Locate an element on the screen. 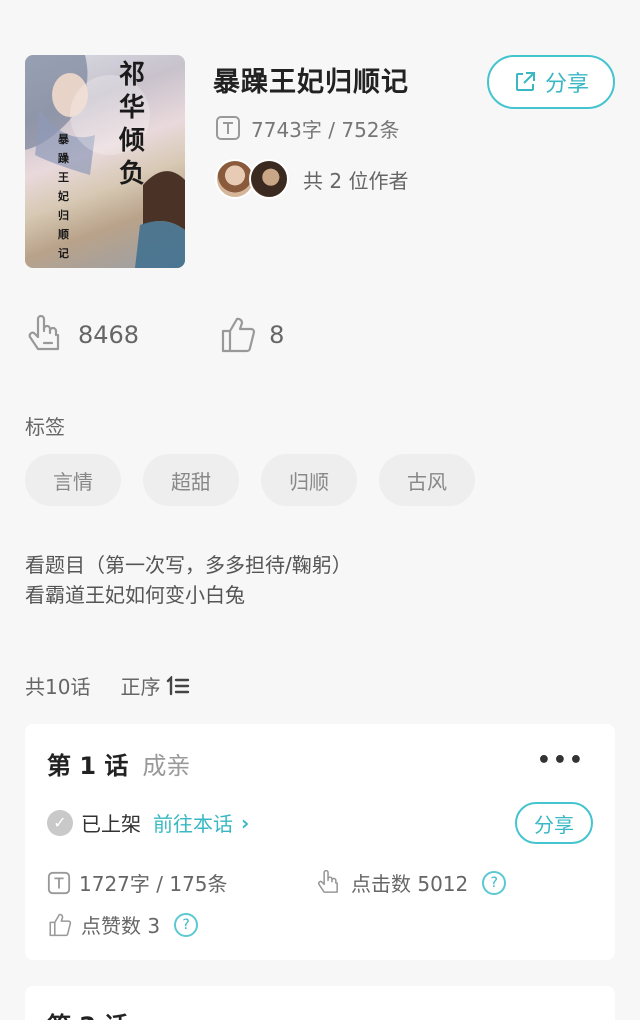 The width and height of the screenshot is (640, 1020). share-icon is located at coordinates (525, 81).